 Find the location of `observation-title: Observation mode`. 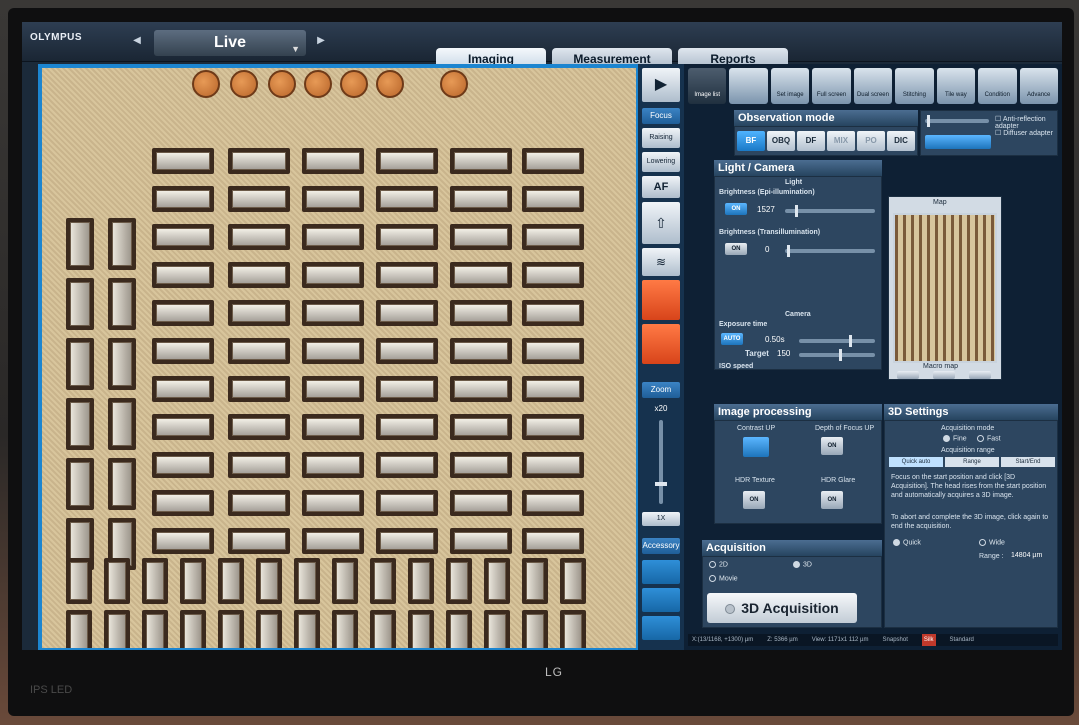

observation-title: Observation mode is located at coordinates (826, 118).